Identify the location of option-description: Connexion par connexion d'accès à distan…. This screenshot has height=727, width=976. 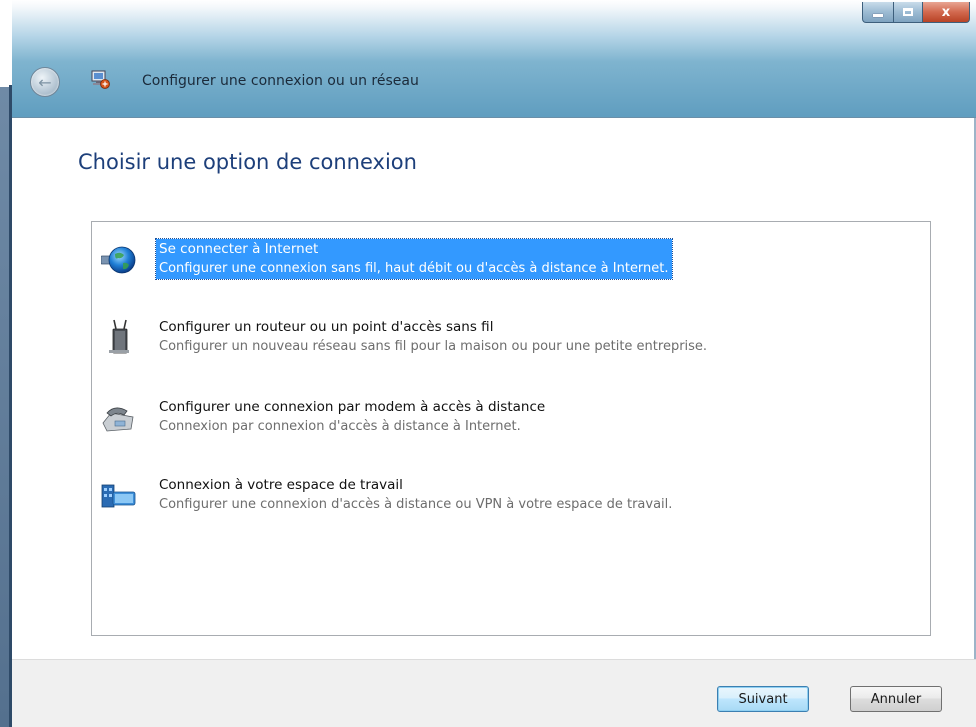
(340, 426).